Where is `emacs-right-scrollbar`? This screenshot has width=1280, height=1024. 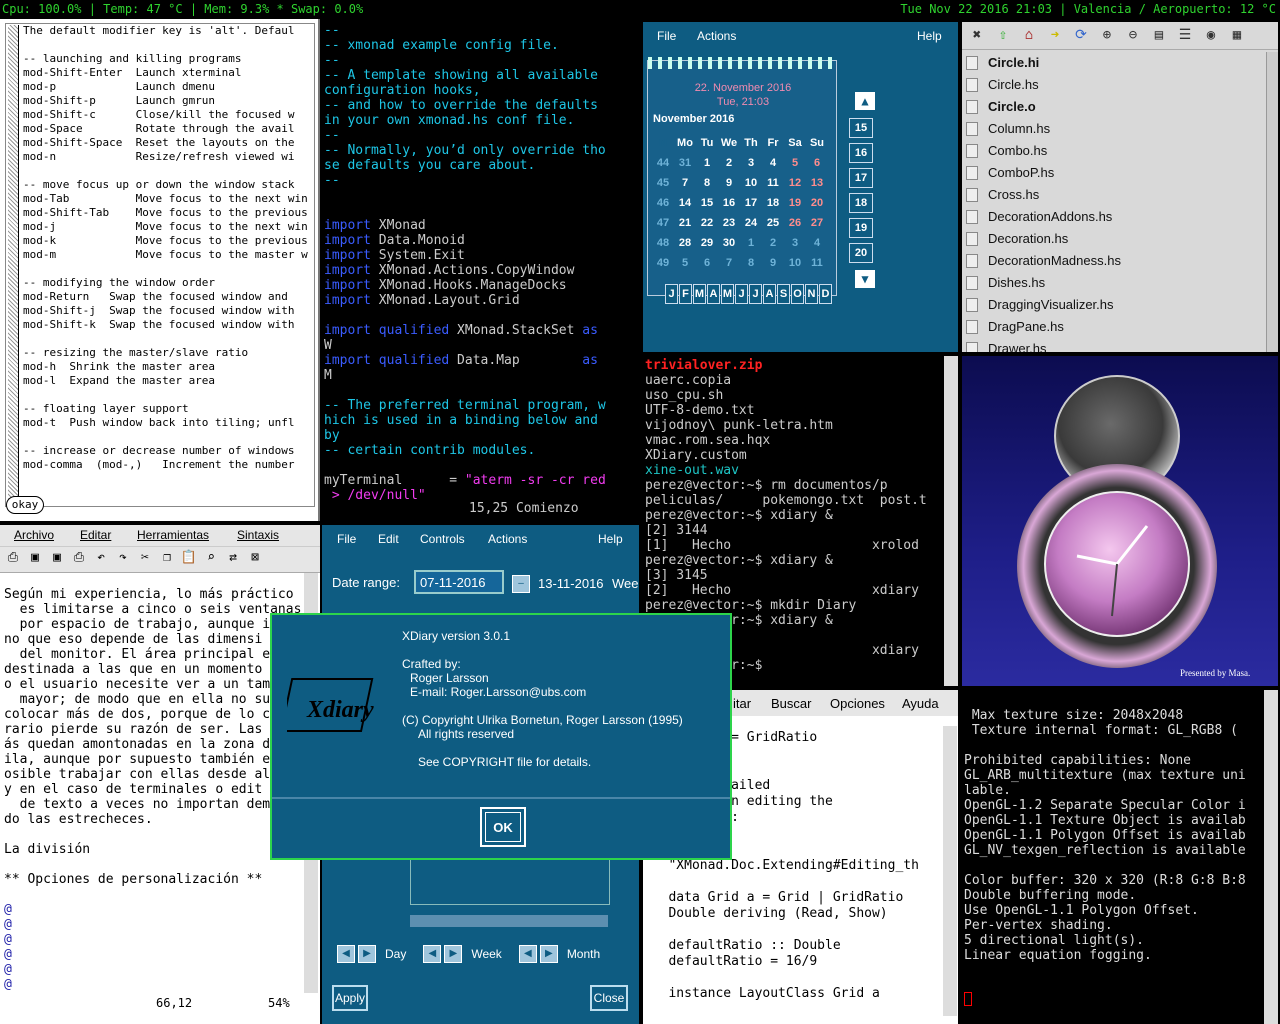 emacs-right-scrollbar is located at coordinates (950, 871).